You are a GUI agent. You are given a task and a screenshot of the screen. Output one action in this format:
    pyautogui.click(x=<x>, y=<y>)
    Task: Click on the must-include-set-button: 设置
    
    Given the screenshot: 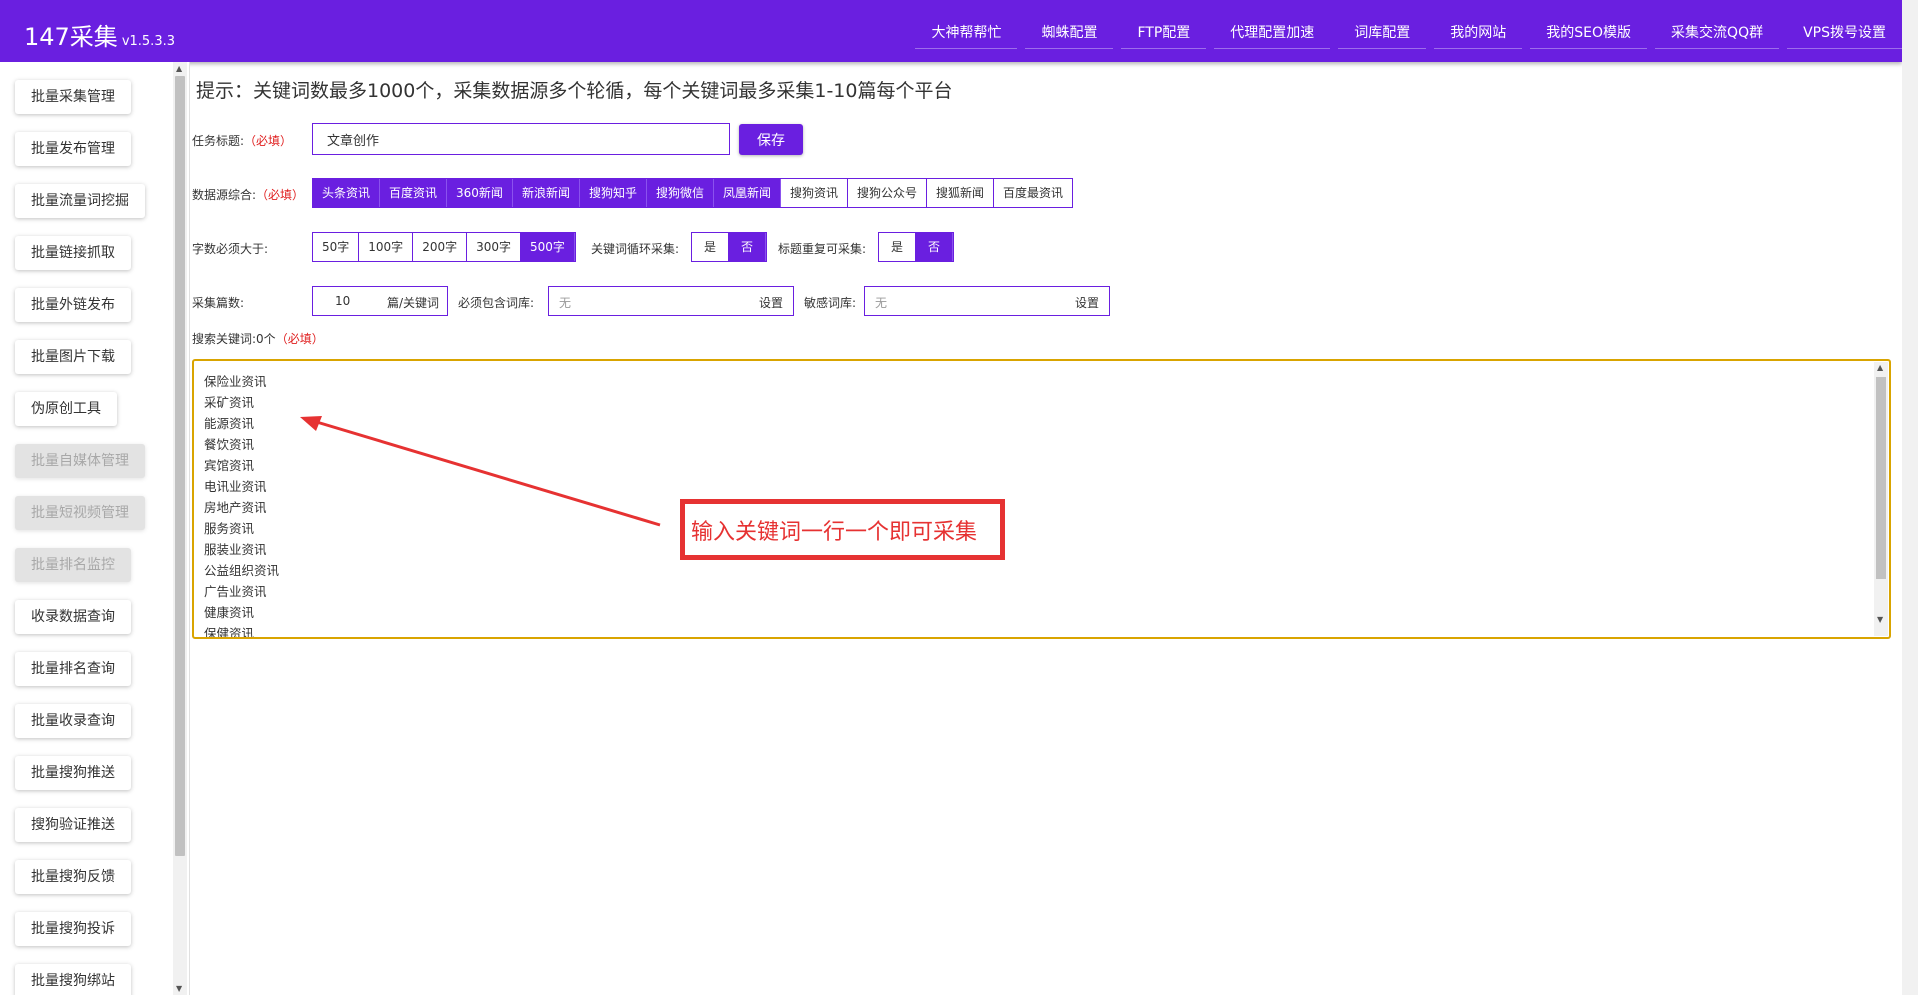 What is the action you would take?
    pyautogui.click(x=771, y=302)
    